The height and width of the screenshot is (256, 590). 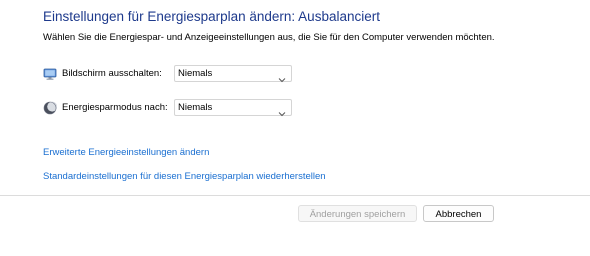 I want to click on setting-row-sleep-after: Energiesparmodus nach: Niemals, so click(x=193, y=108).